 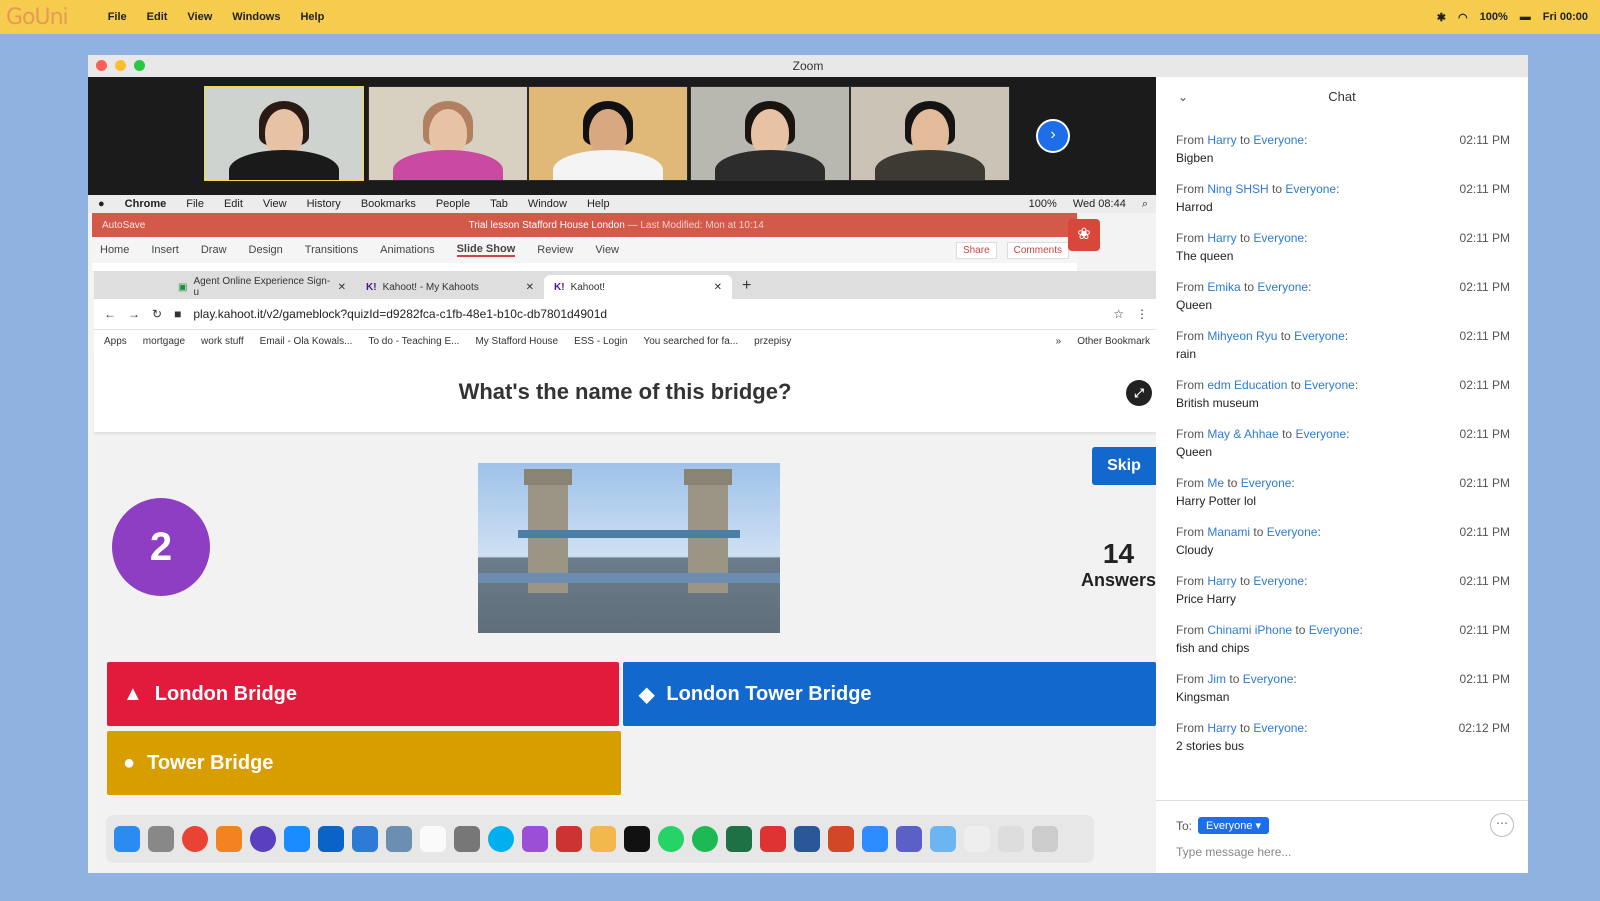 I want to click on chevron-down-icon: ⌄, so click(x=1183, y=97).